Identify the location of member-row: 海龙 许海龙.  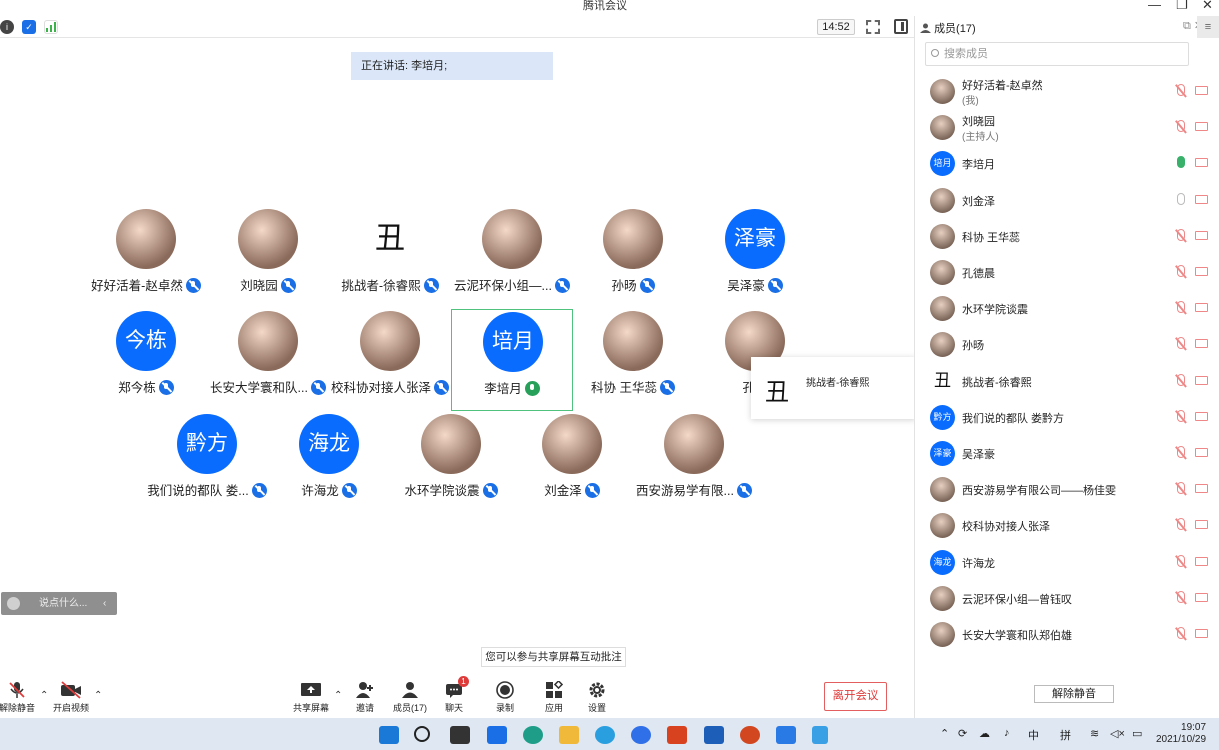
(1067, 562).